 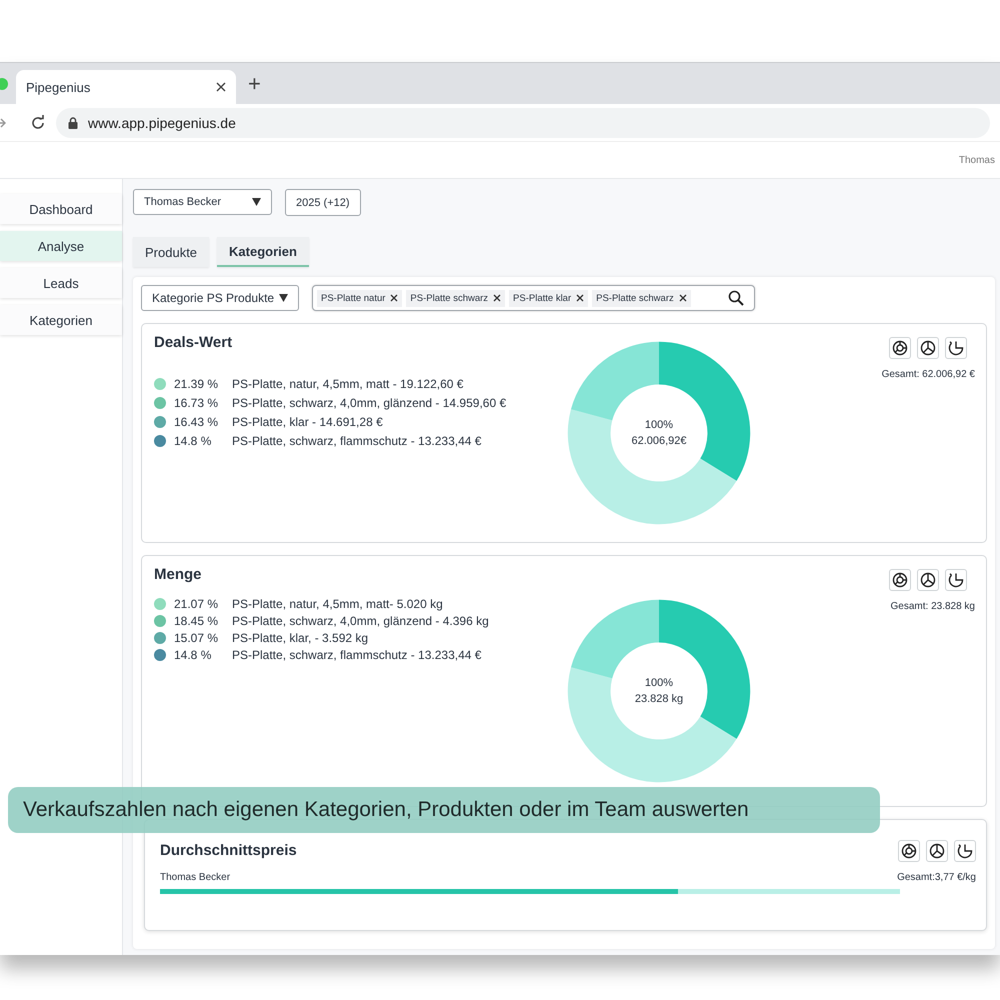 I want to click on legend-percent: 18.45 %, so click(x=197, y=621).